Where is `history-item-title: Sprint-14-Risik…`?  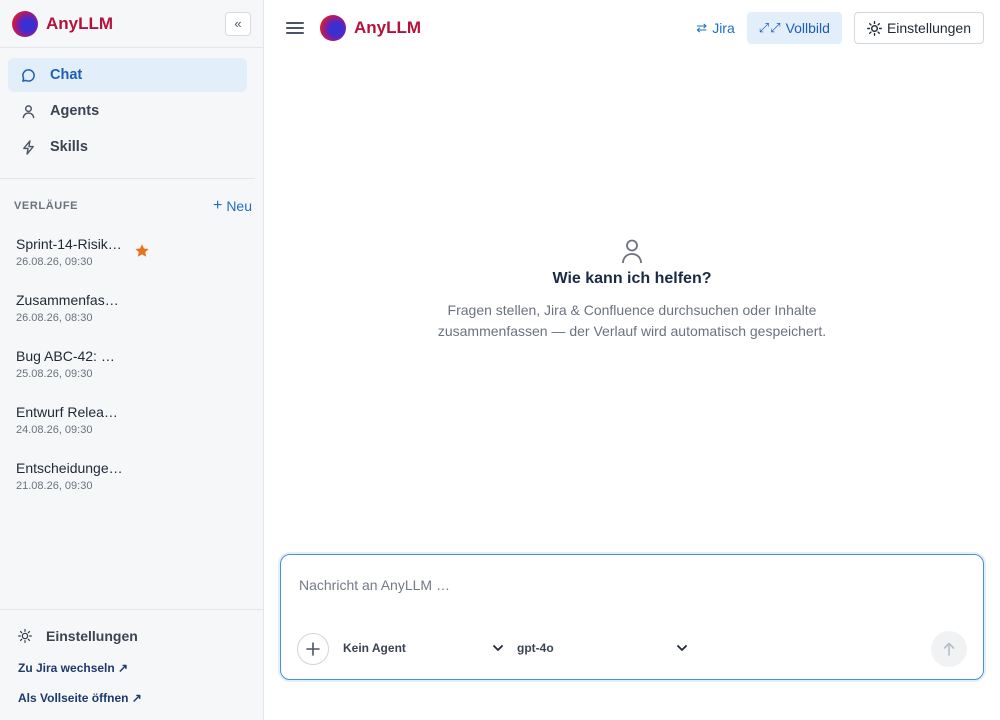
history-item-title: Sprint-14-Risik… is located at coordinates (69, 244).